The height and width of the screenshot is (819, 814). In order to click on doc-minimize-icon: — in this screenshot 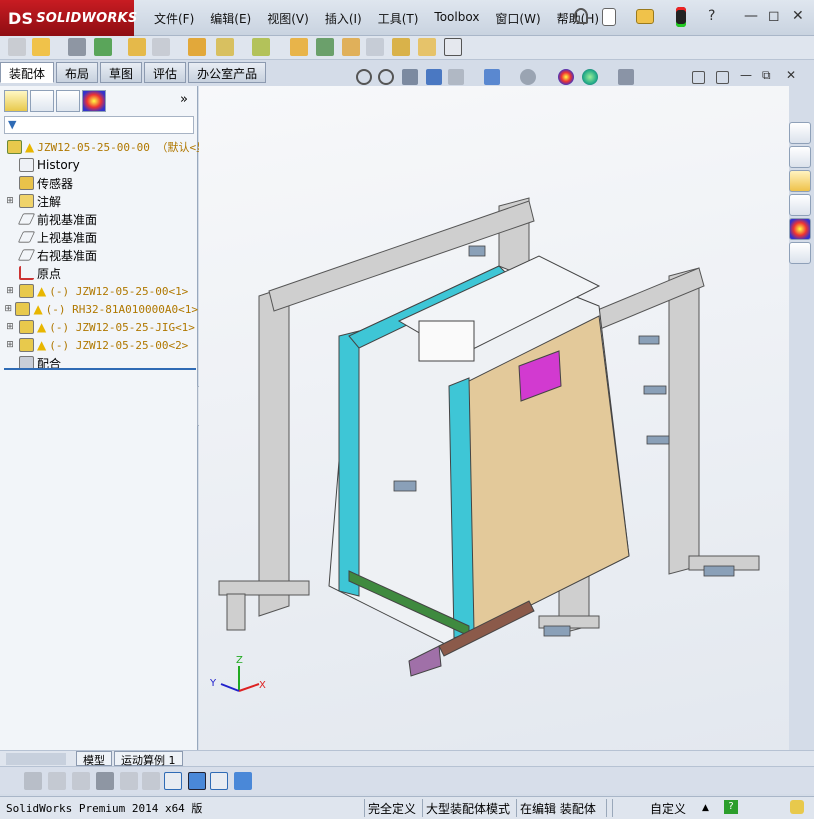, I will do `click(746, 75)`.